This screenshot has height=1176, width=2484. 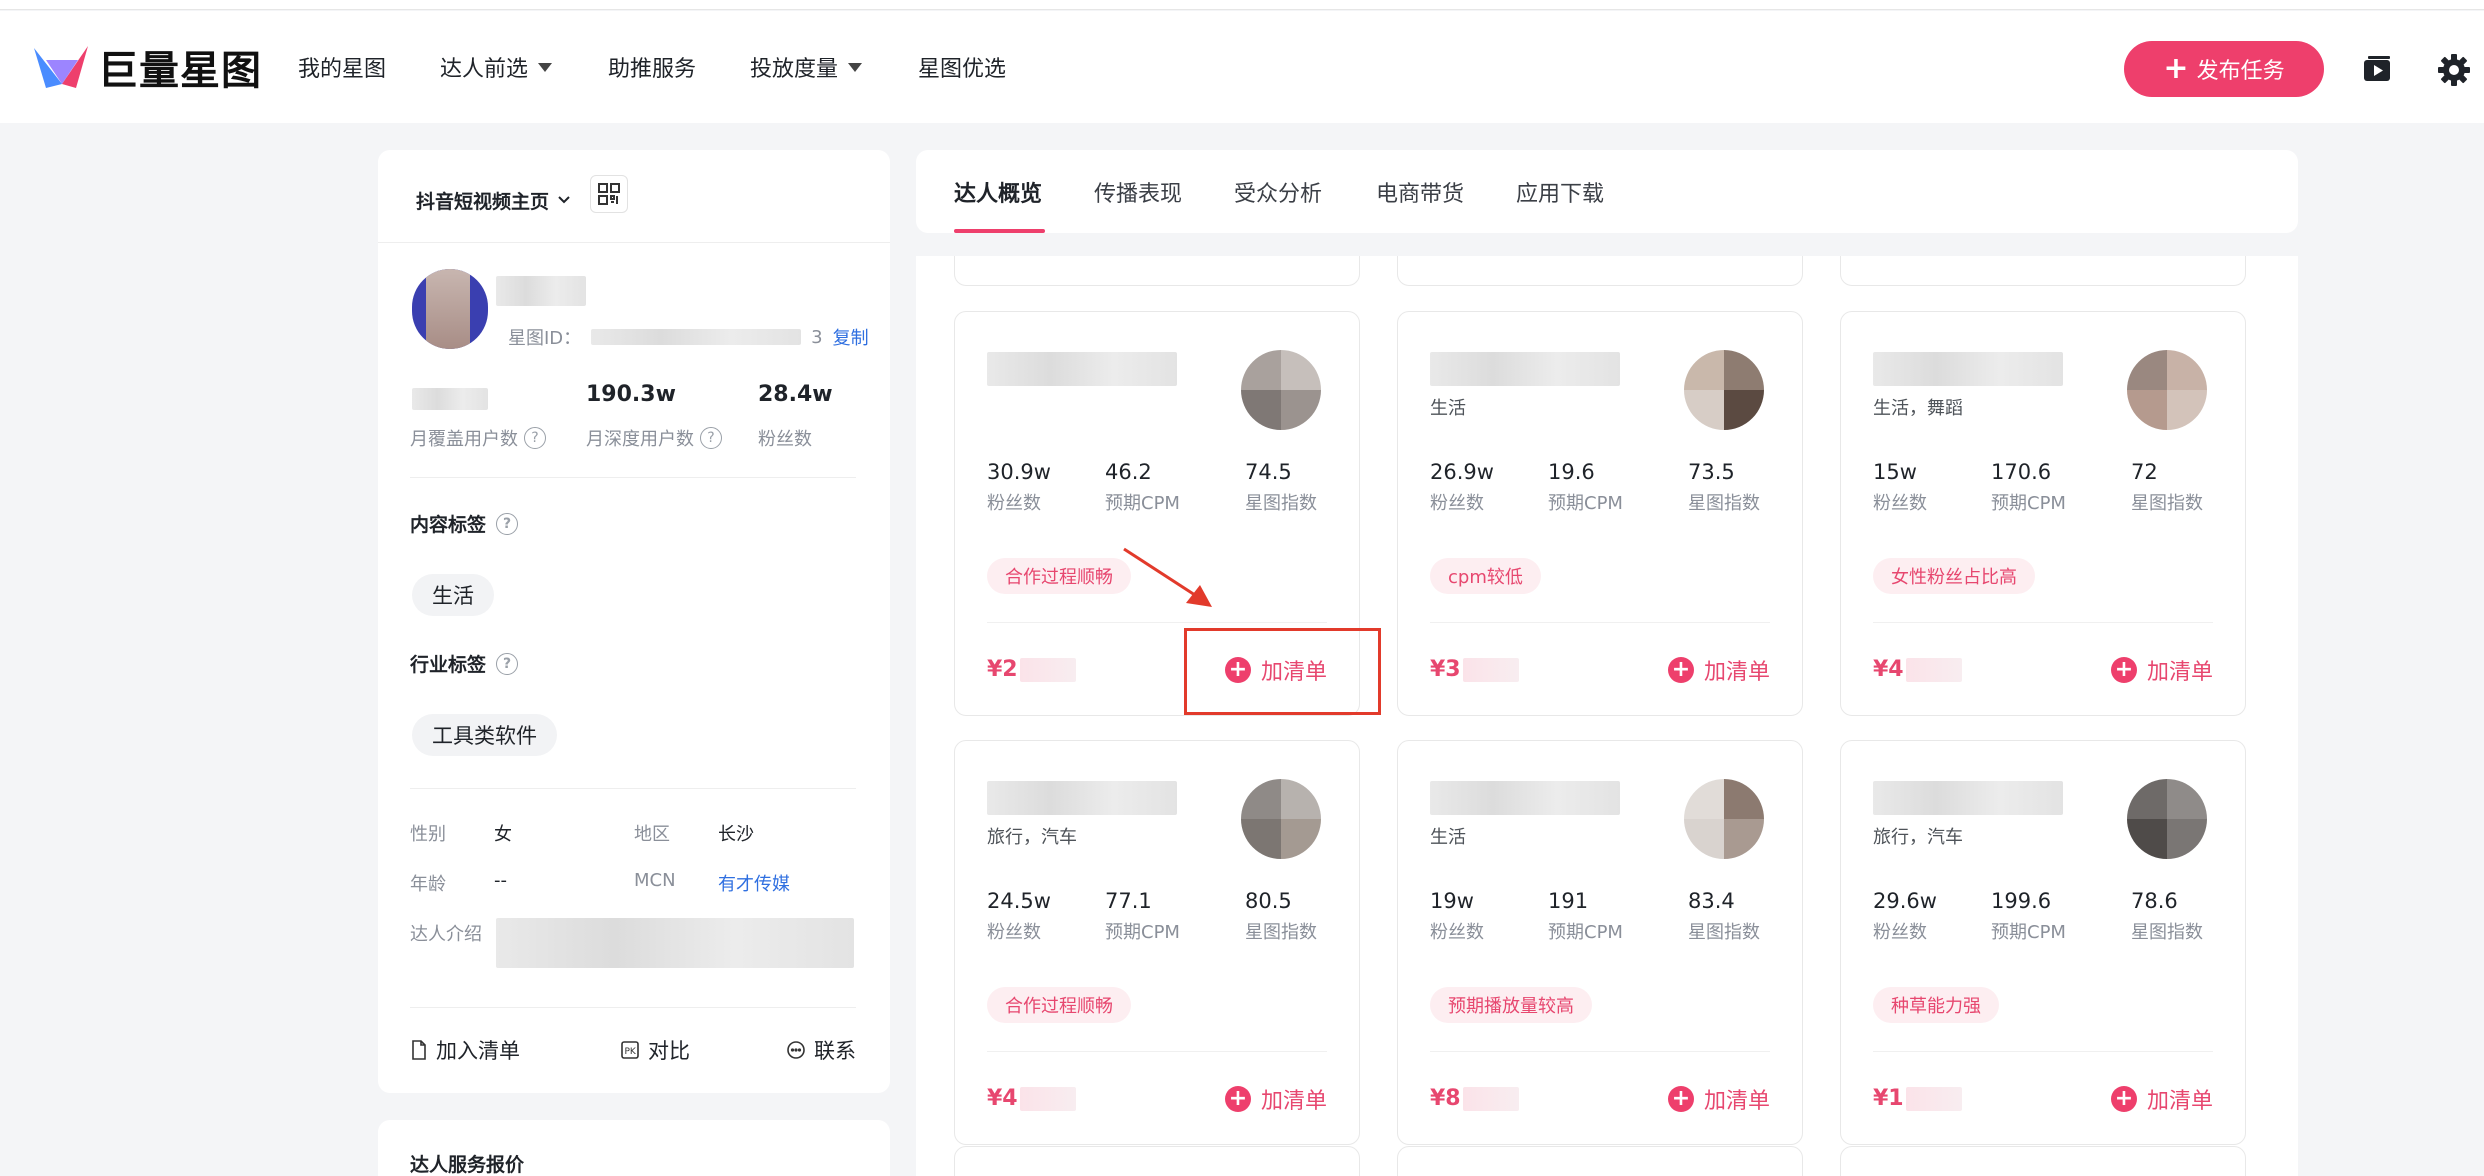 I want to click on compare-icon: PK, so click(x=630, y=1050).